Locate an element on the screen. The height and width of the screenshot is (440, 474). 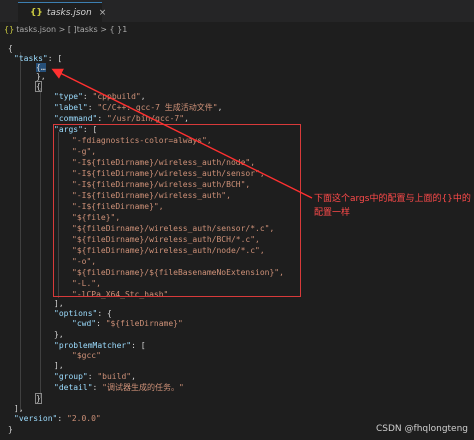
array-icon: [ ] is located at coordinates (72, 29).